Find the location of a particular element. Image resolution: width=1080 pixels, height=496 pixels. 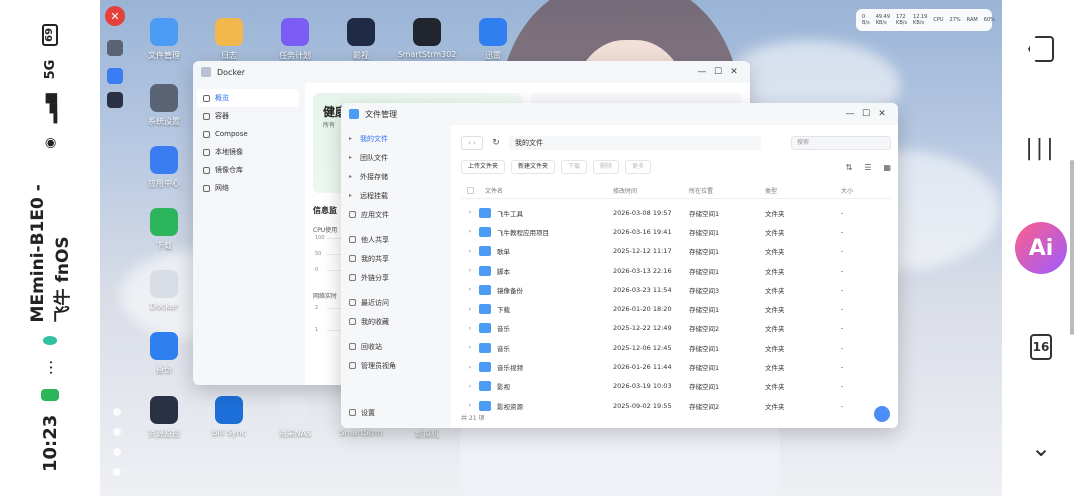

sort-icon: ⇅ is located at coordinates (849, 167).